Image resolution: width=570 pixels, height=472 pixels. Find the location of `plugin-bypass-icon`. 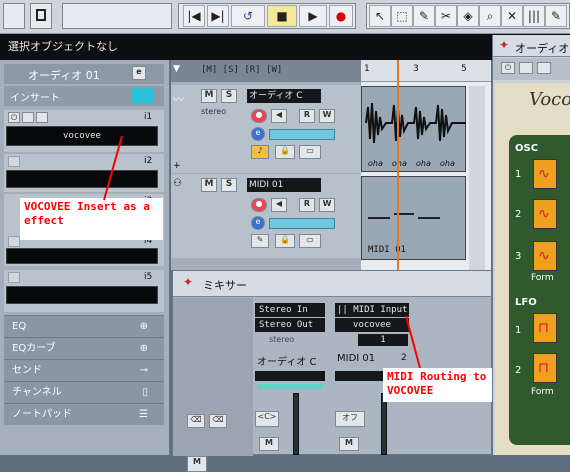

plugin-bypass-icon is located at coordinates (526, 68).